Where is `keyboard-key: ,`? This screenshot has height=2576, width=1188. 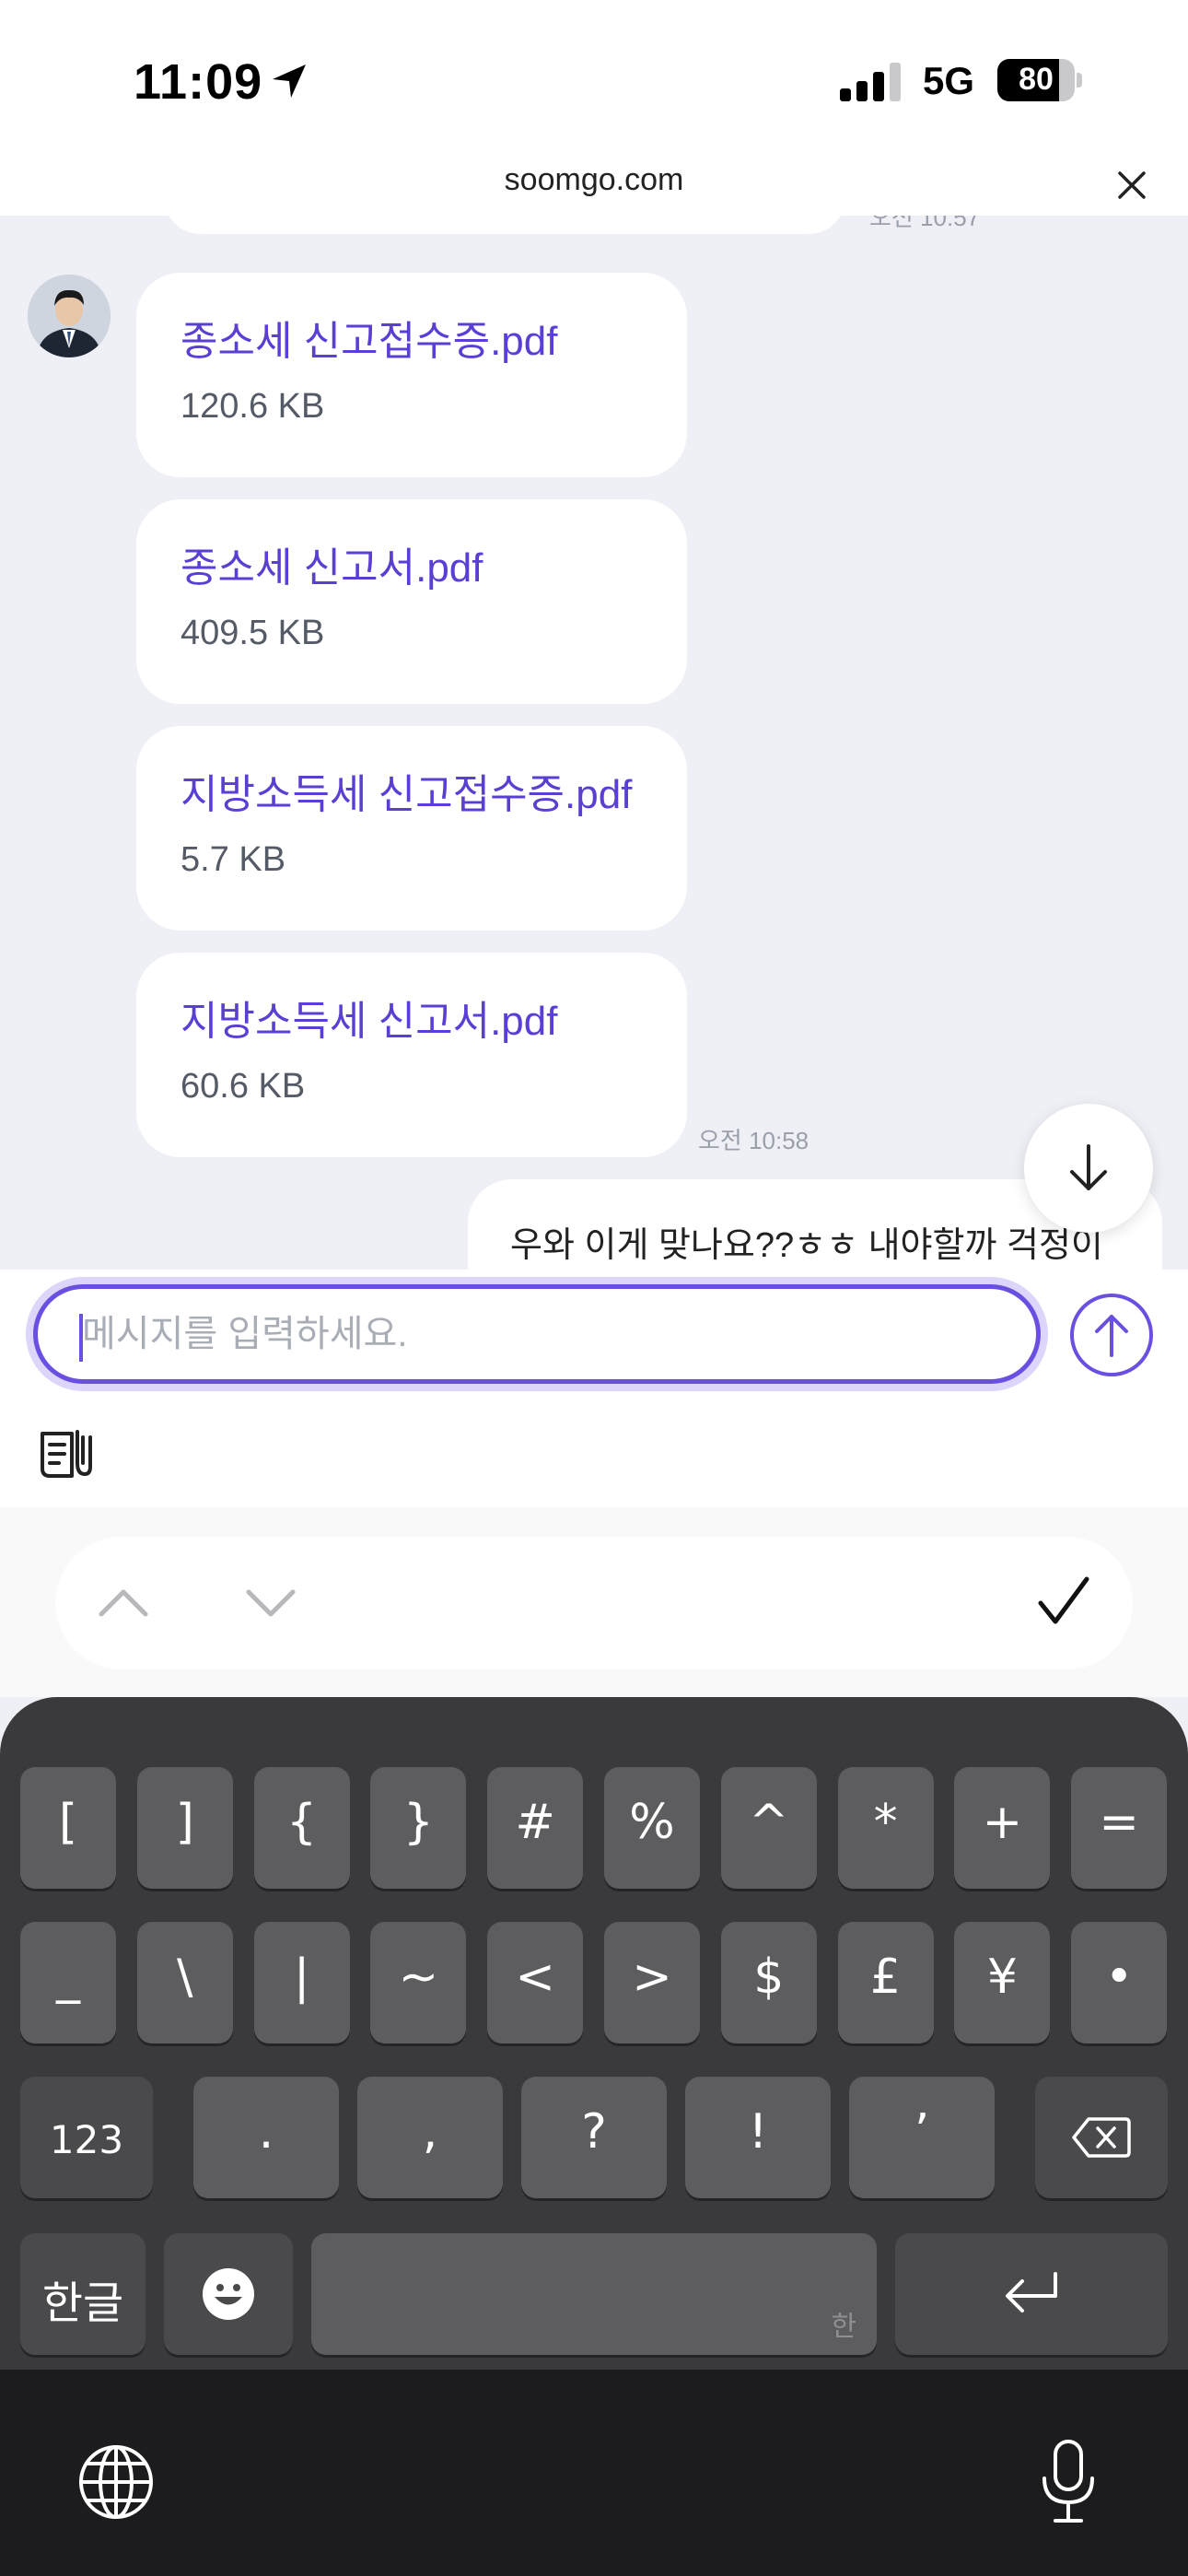
keyboard-key: , is located at coordinates (430, 2137).